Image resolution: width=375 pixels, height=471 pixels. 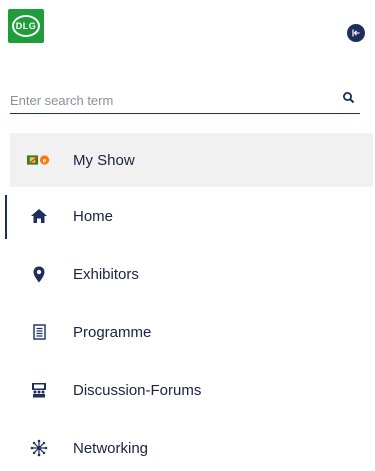 I want to click on menu-label-networking: Networking, so click(x=111, y=448).